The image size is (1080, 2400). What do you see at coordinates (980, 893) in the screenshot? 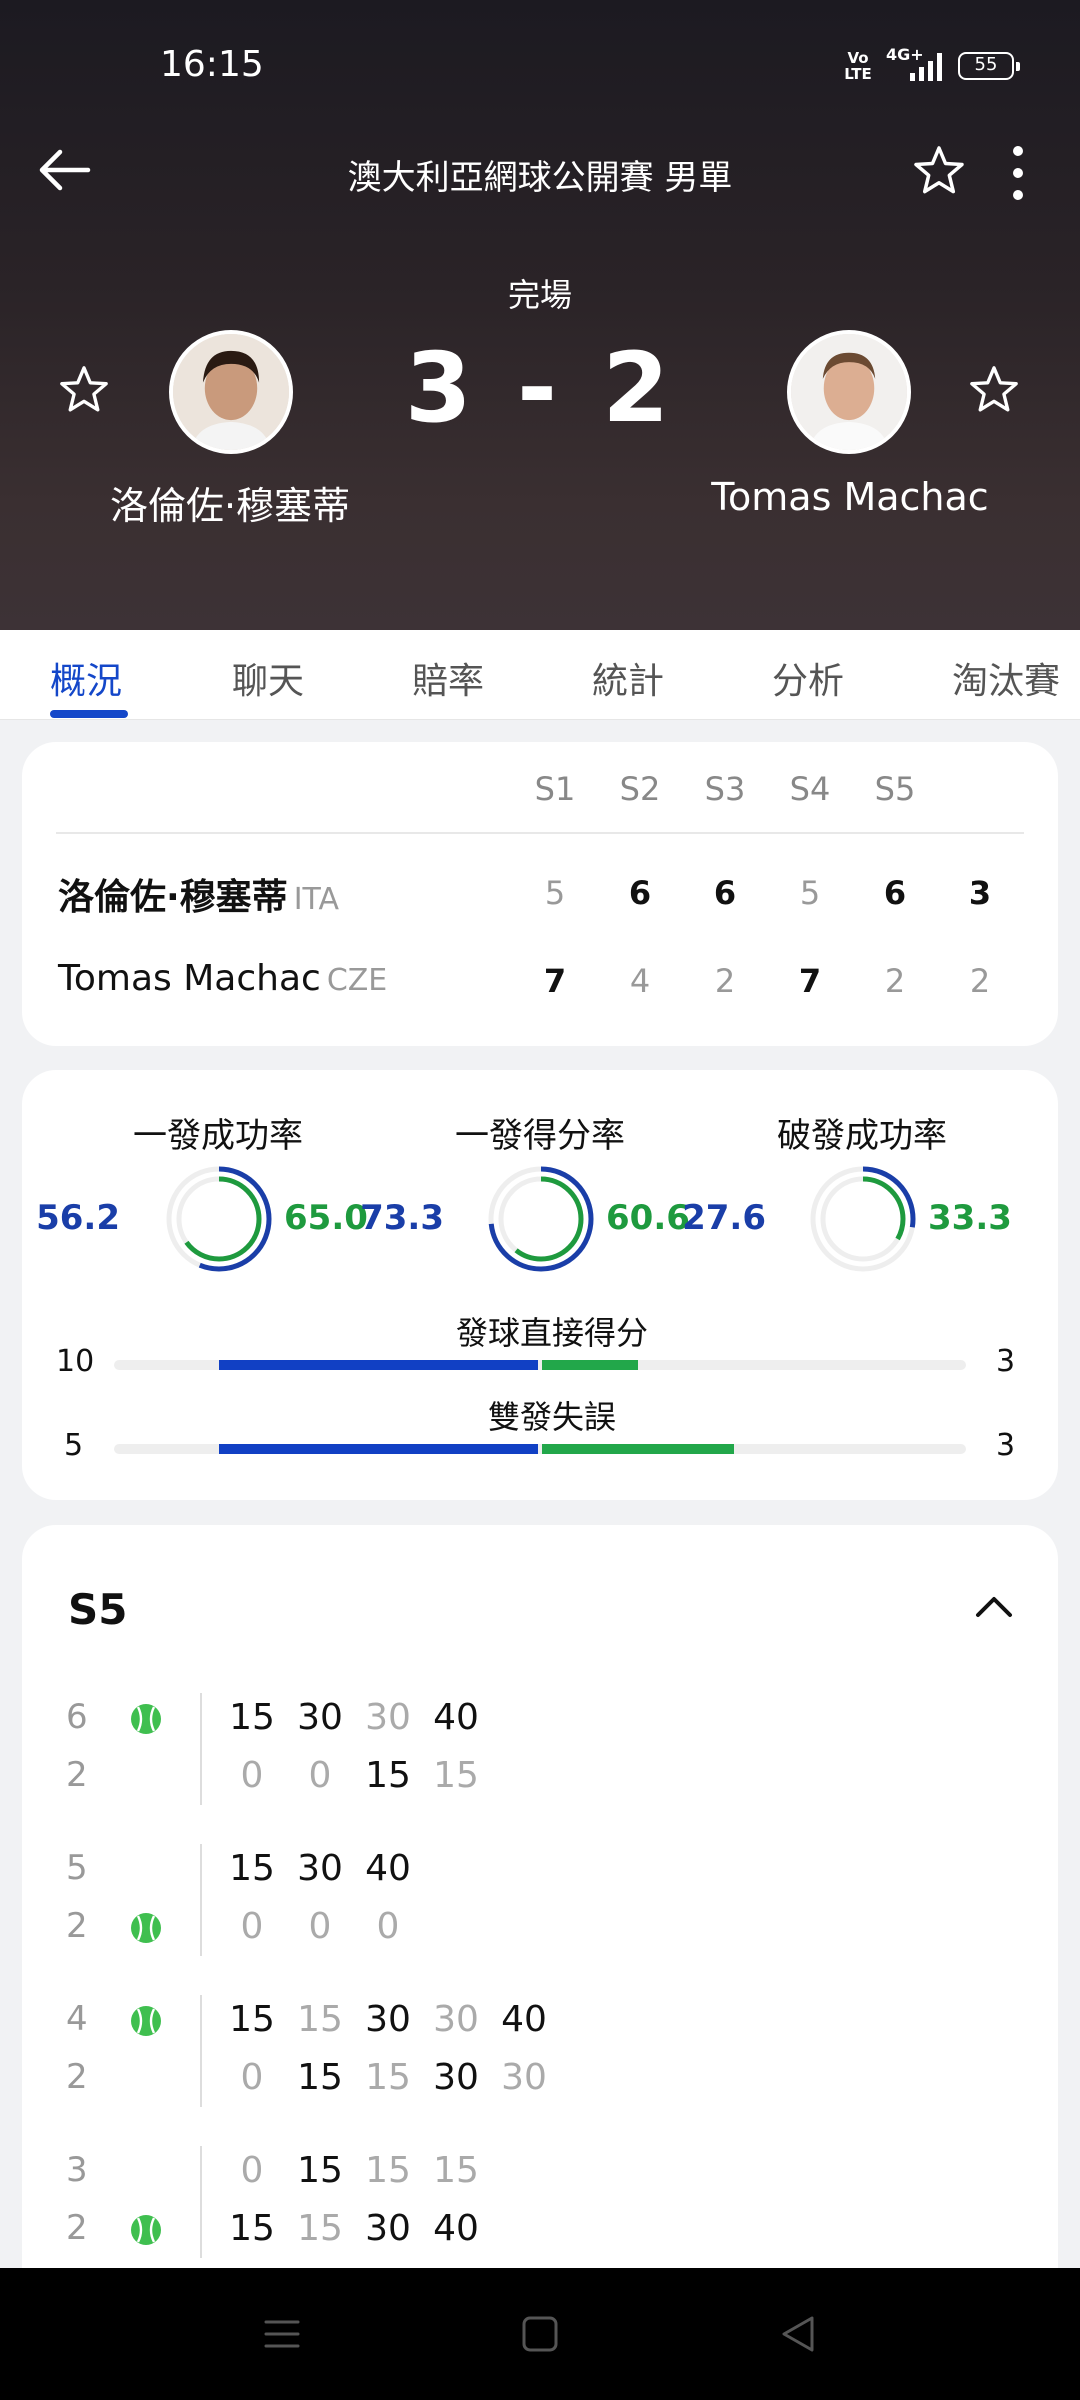
I see `current-game-score: 3` at bounding box center [980, 893].